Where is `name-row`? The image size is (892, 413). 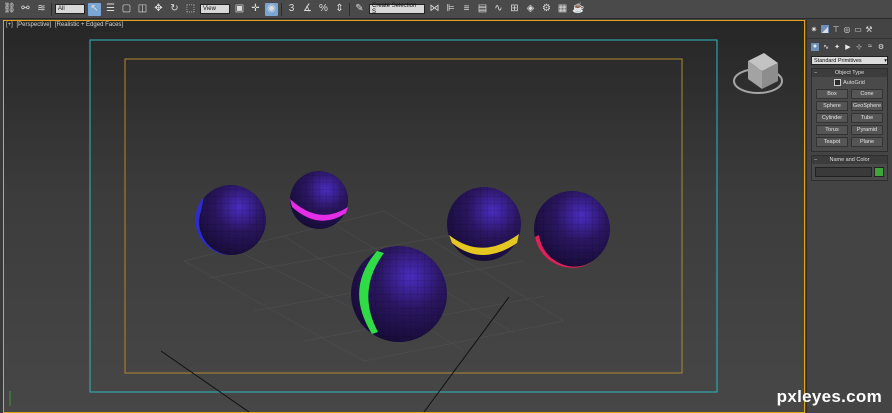
name-row is located at coordinates (849, 172).